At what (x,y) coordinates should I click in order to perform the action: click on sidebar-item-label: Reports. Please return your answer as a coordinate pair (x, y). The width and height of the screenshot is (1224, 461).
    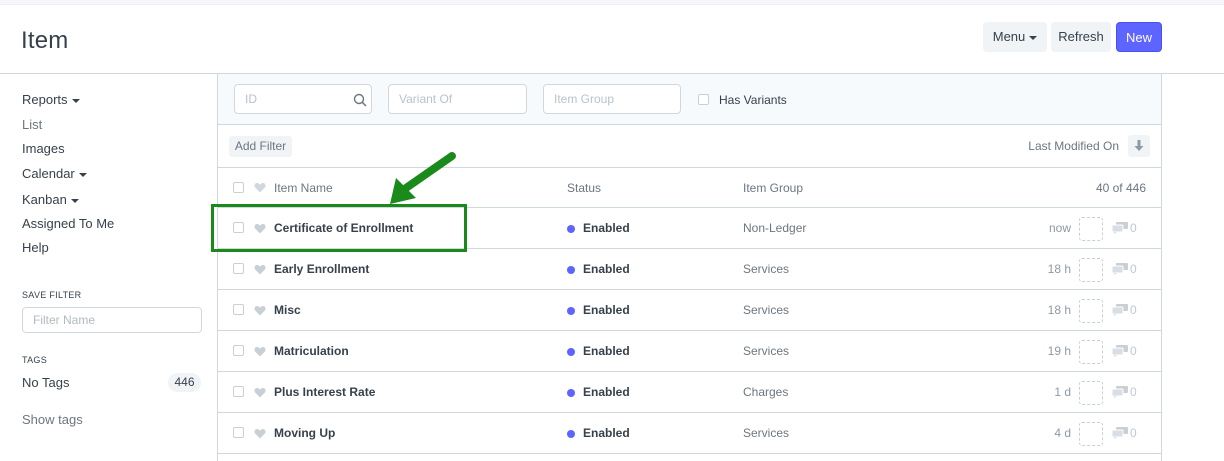
    Looking at the image, I should click on (45, 99).